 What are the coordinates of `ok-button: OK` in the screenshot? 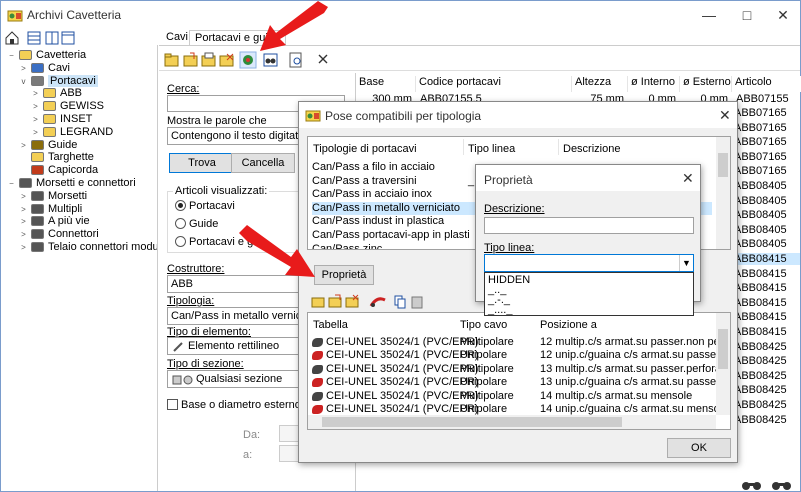 It's located at (699, 448).